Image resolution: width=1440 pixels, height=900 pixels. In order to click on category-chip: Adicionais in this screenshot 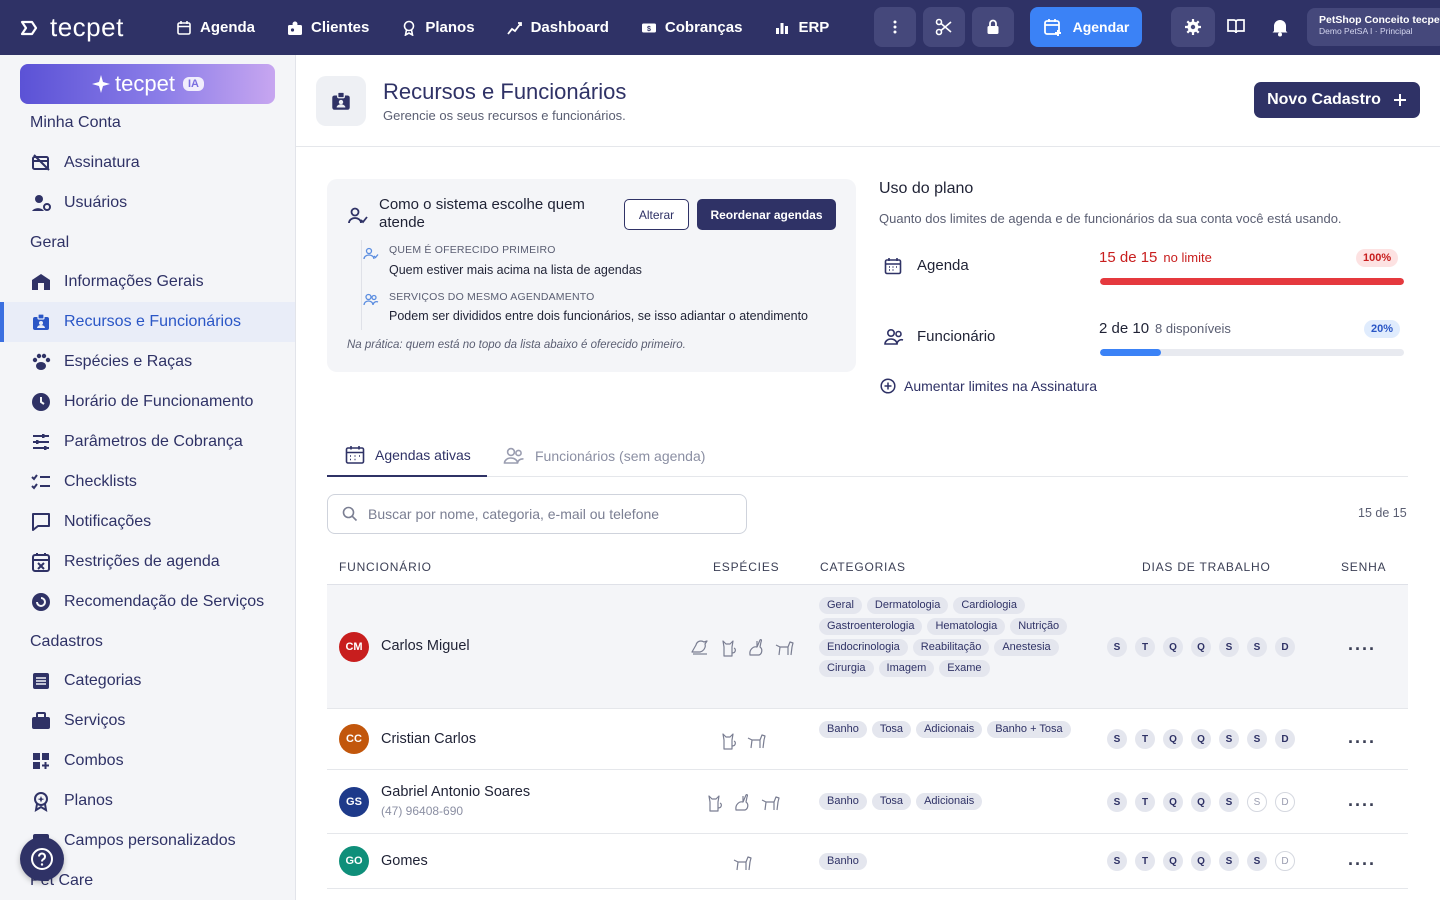, I will do `click(949, 729)`.